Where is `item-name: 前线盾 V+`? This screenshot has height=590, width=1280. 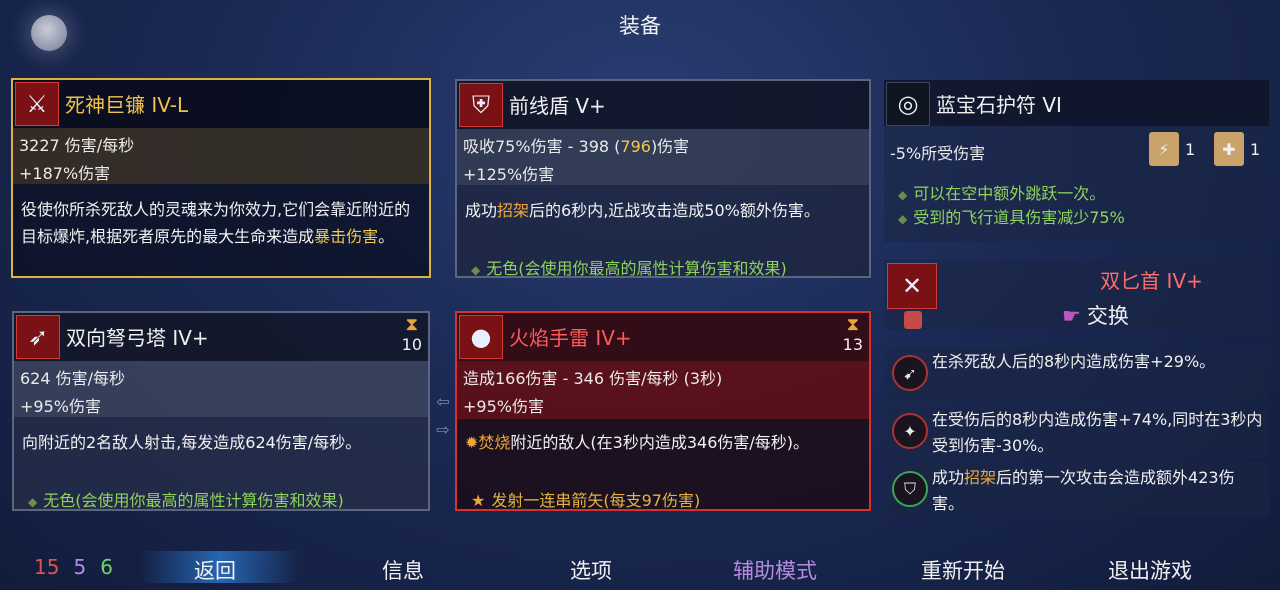
item-name: 前线盾 V+ is located at coordinates (557, 106).